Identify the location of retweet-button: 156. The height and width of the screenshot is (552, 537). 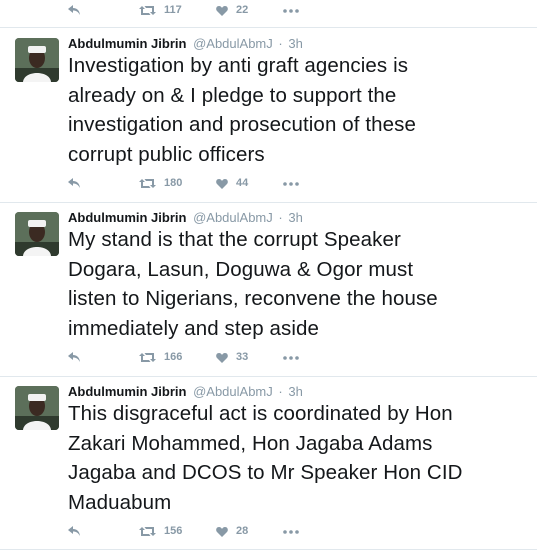
(160, 531).